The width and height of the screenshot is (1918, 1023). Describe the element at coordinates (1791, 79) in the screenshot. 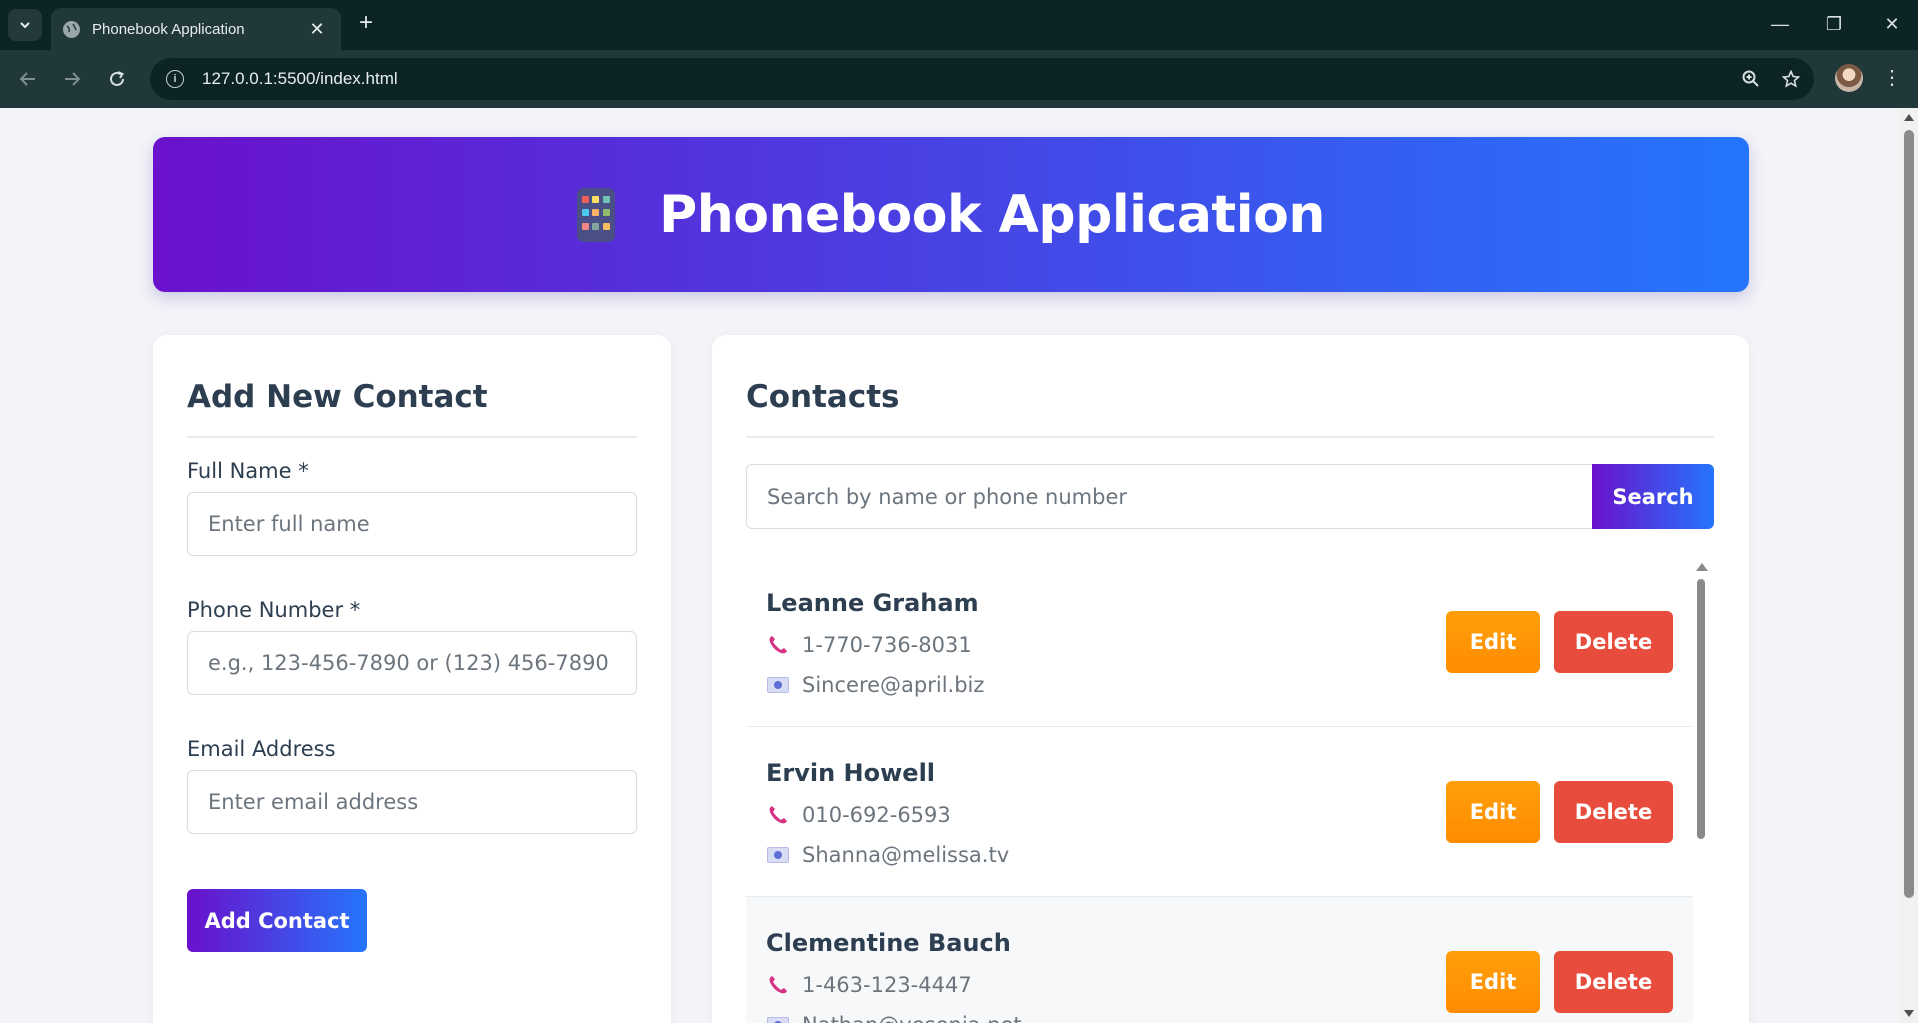

I see `bookmark-star-icon` at that location.